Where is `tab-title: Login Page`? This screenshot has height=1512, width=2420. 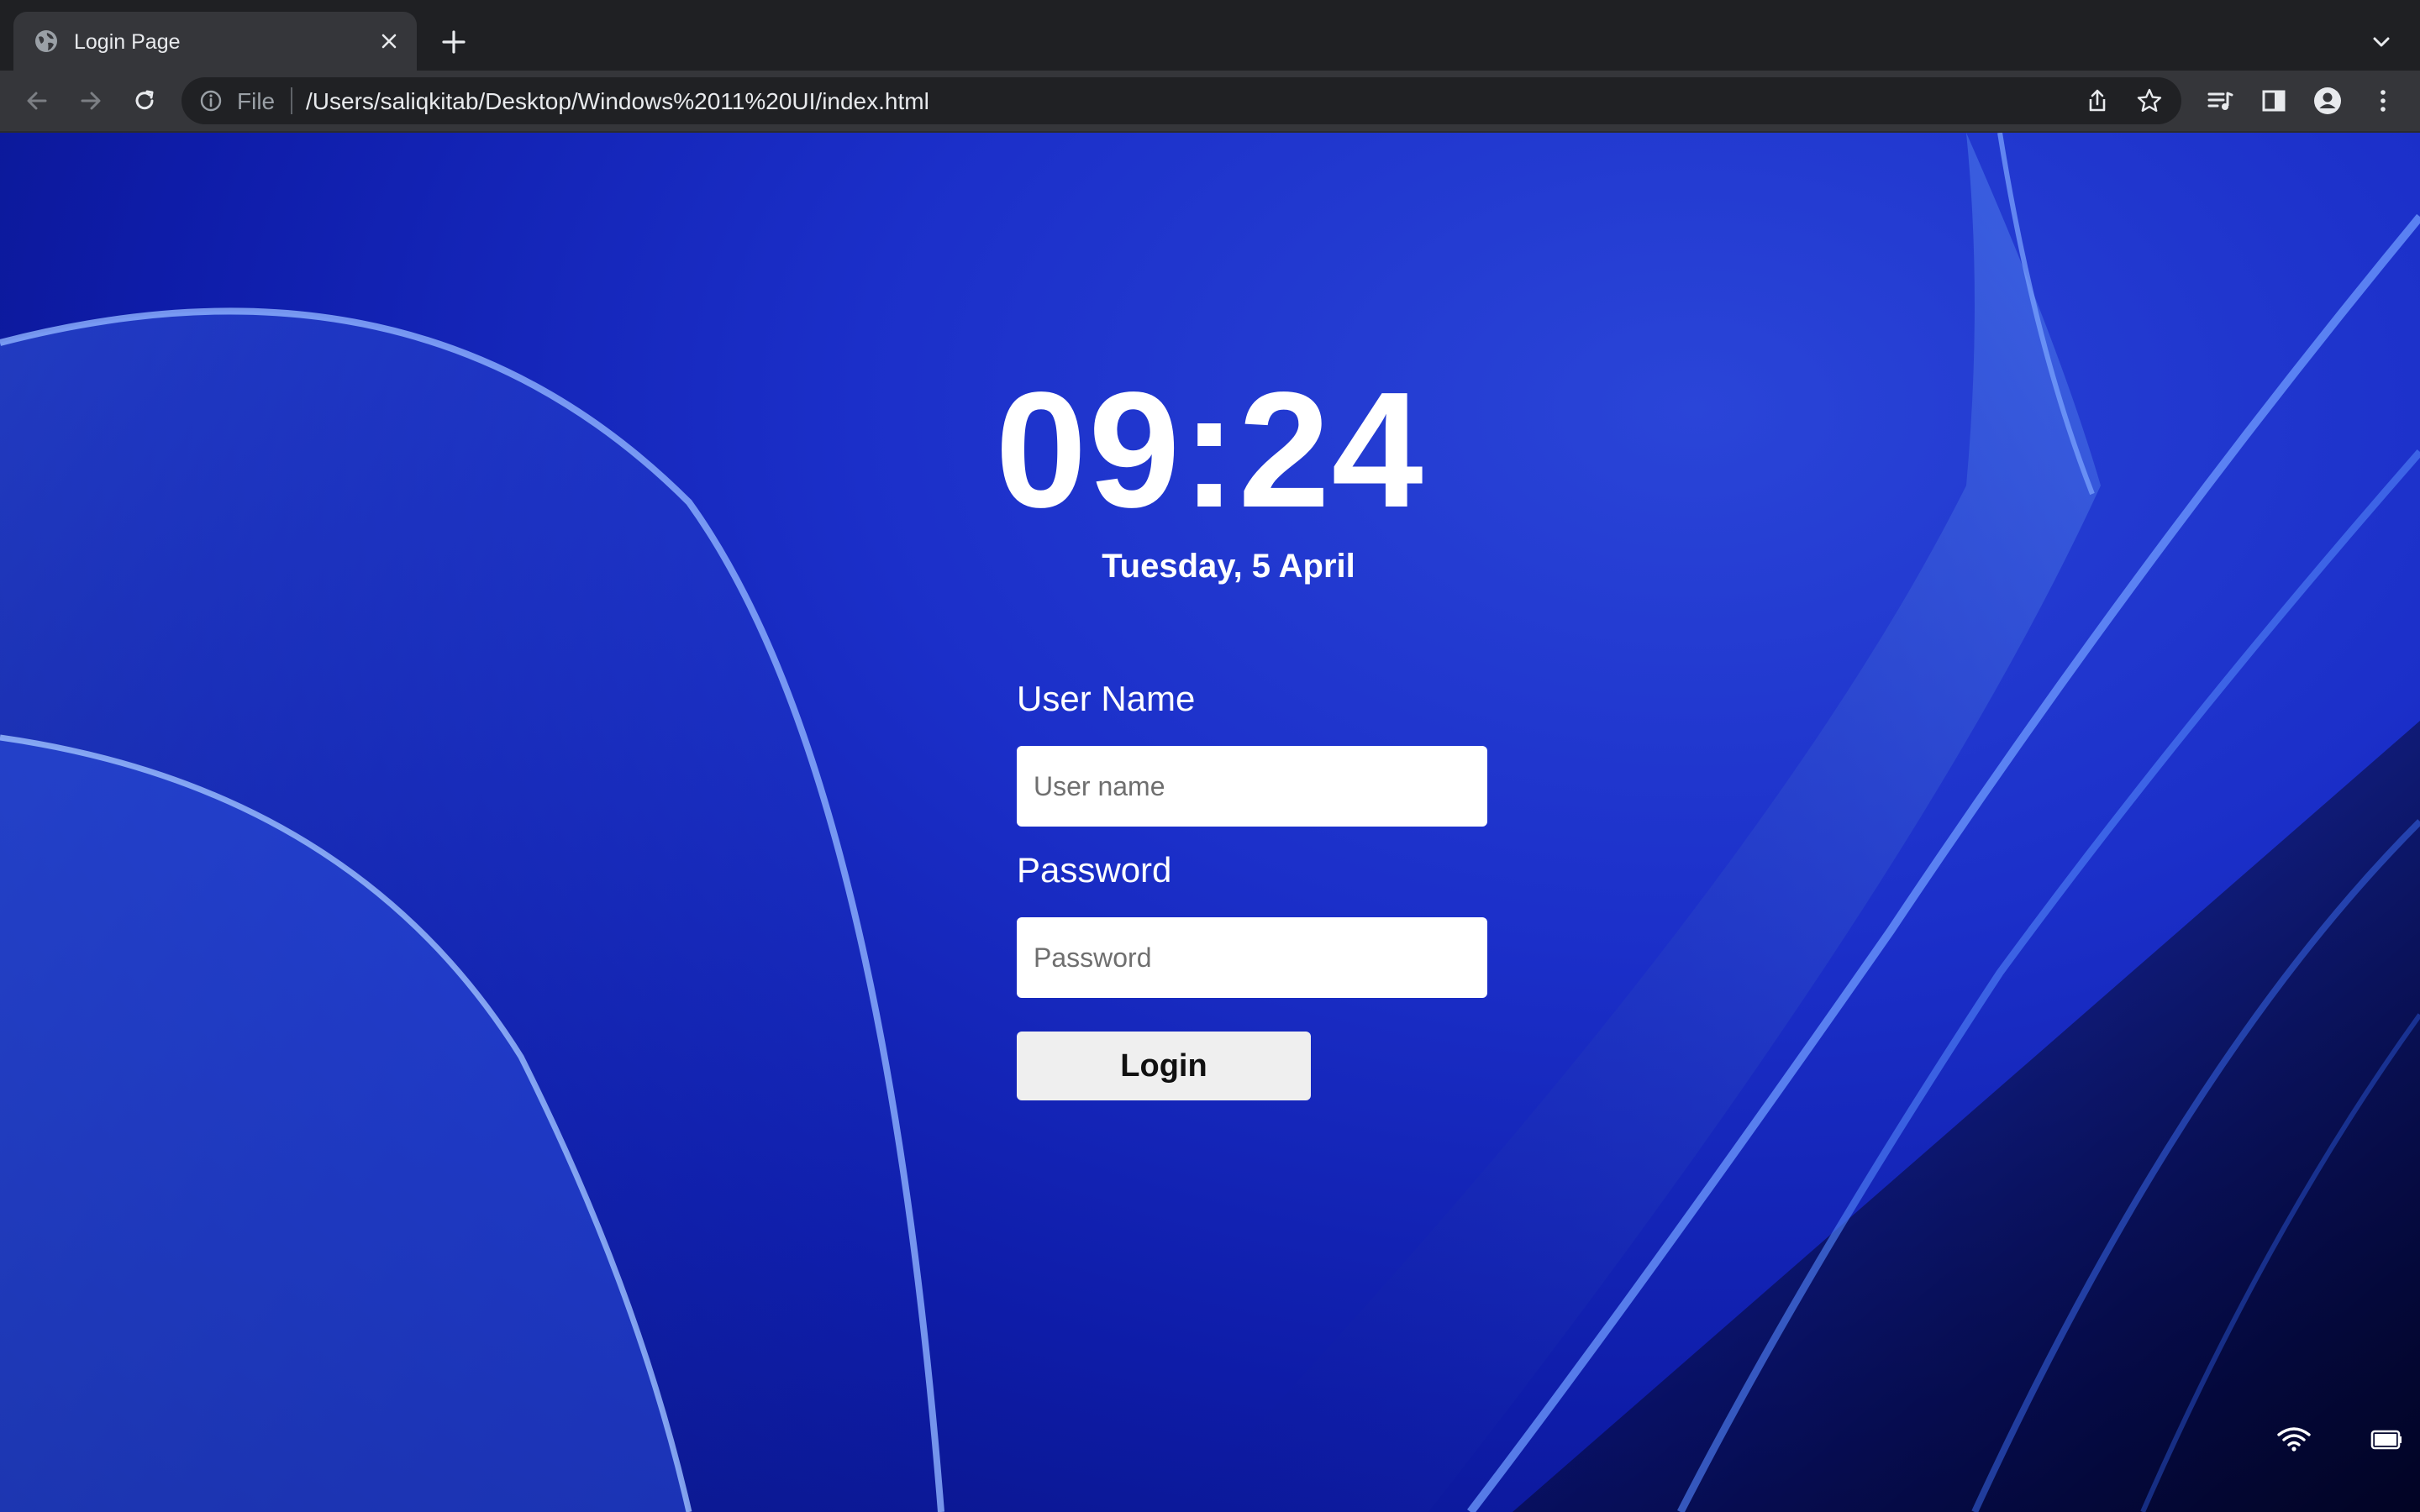 tab-title: Login Page is located at coordinates (128, 42).